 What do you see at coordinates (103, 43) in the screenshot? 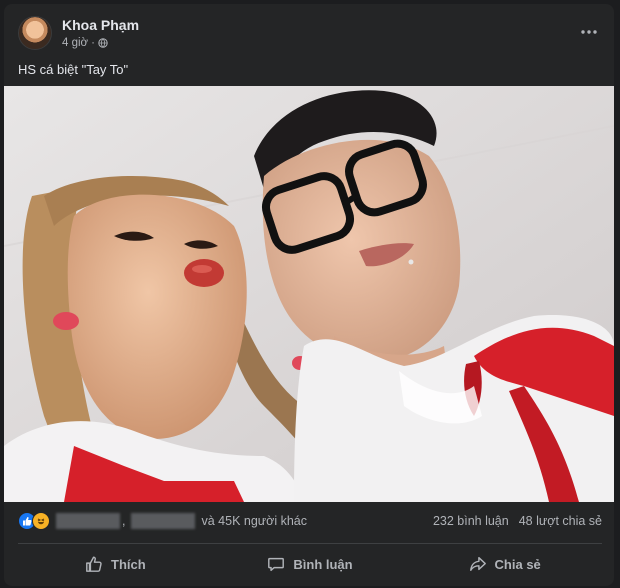
I see `globe-icon` at bounding box center [103, 43].